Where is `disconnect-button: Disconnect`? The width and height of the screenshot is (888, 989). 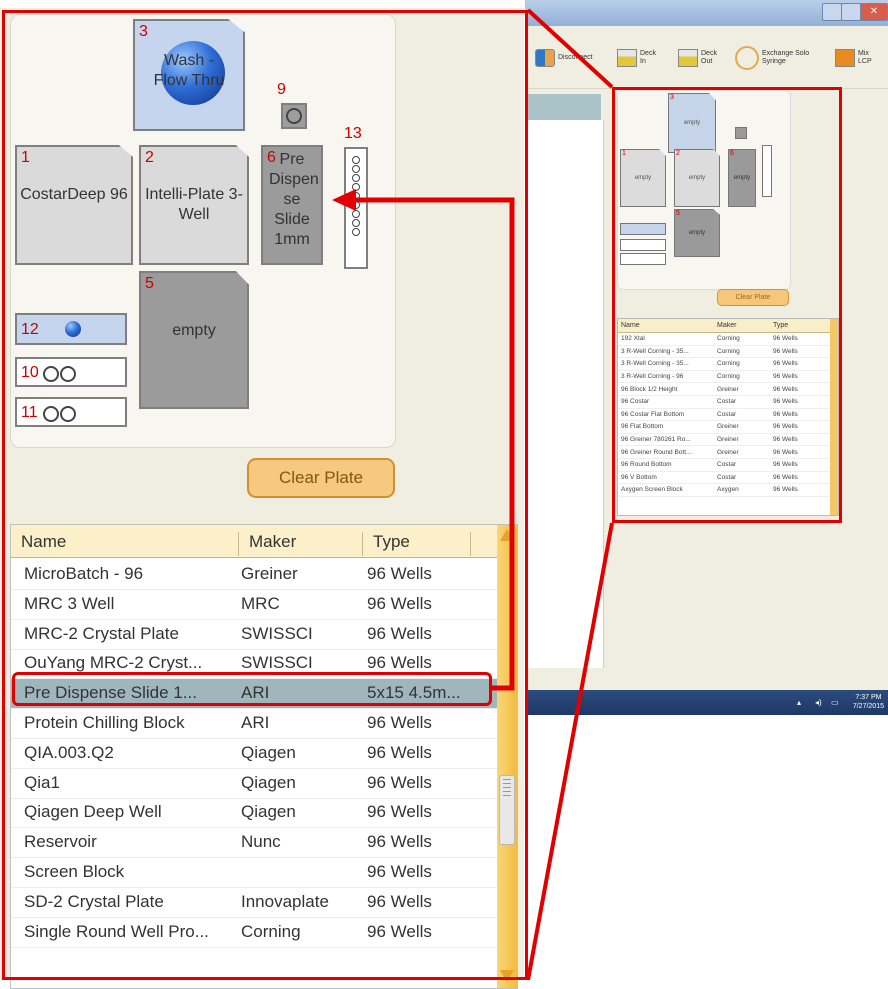 disconnect-button: Disconnect is located at coordinates (564, 58).